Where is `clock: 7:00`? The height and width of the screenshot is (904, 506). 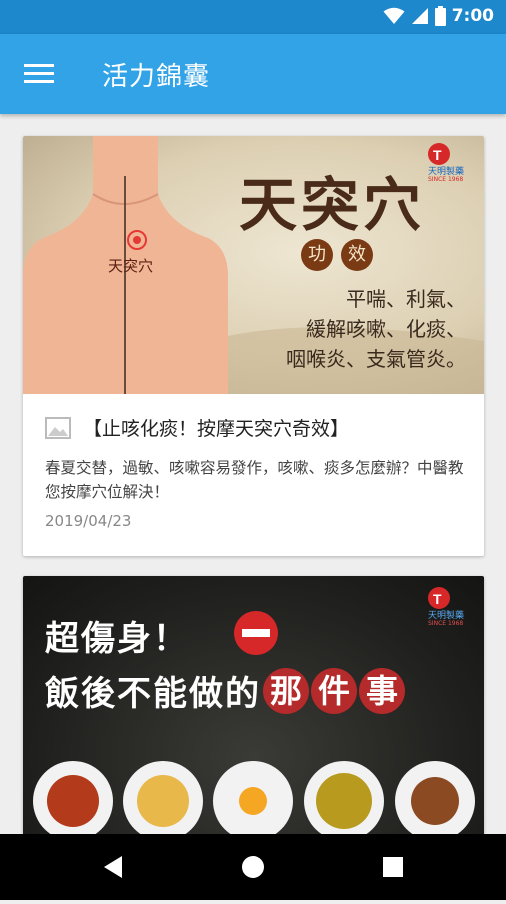
clock: 7:00 is located at coordinates (472, 16).